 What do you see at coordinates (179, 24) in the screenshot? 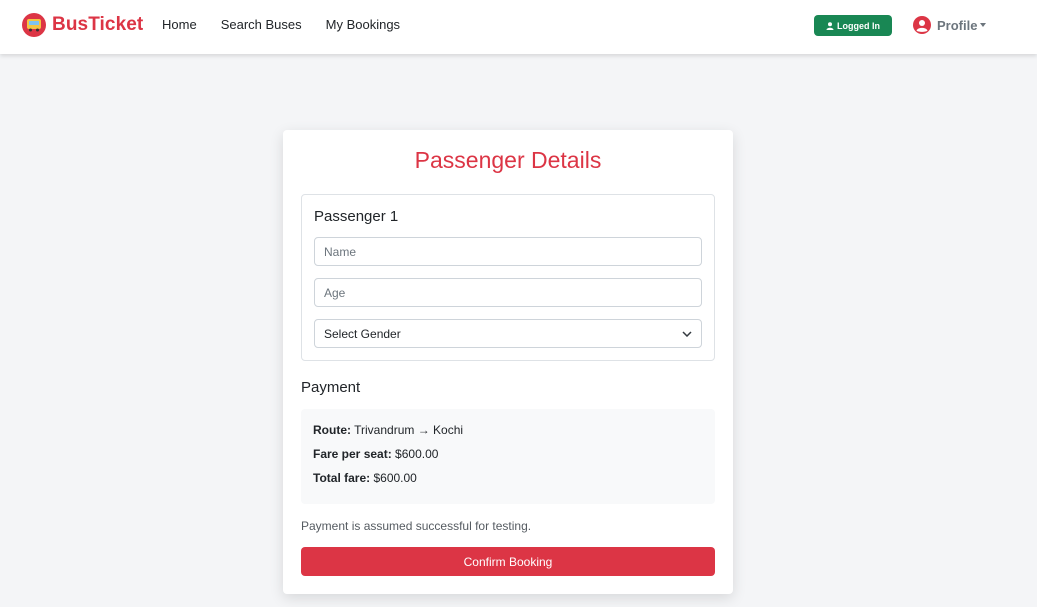
I see `nav-link-home: Home` at bounding box center [179, 24].